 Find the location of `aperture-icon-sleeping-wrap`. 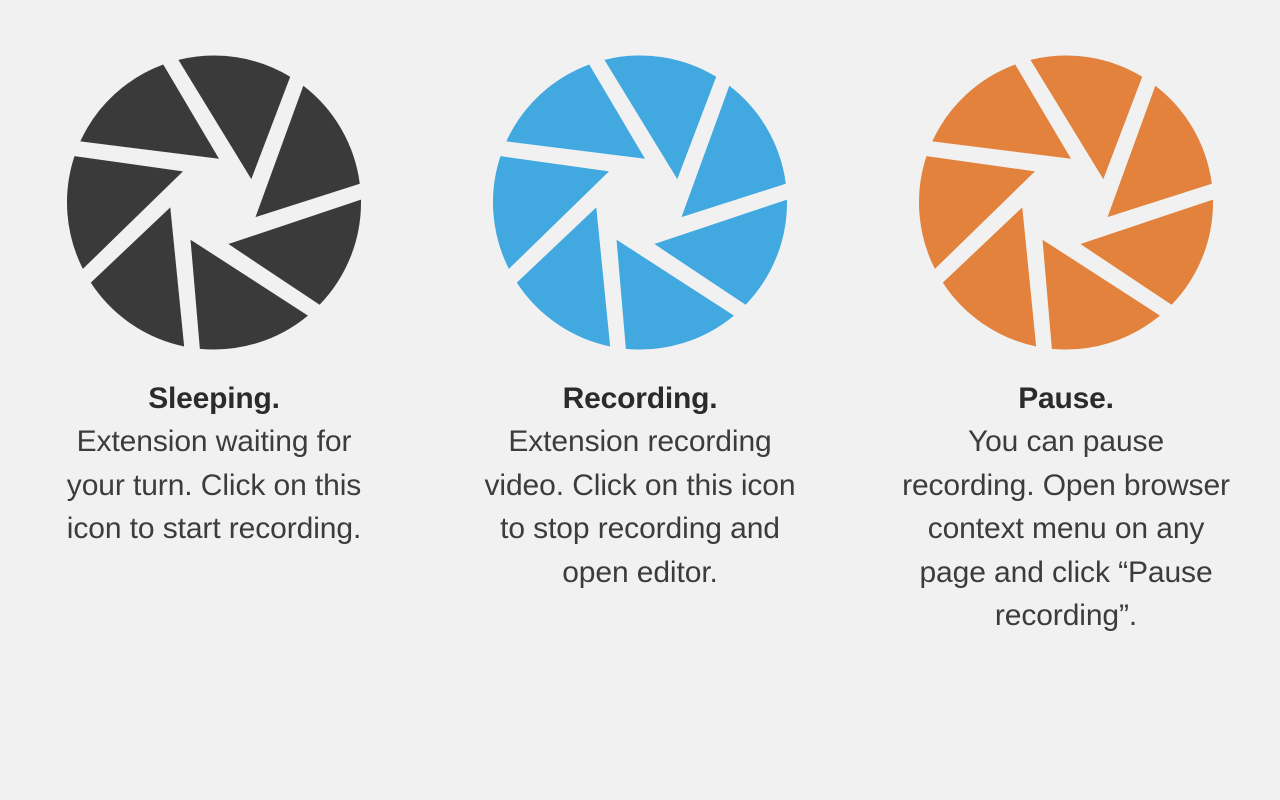

aperture-icon-sleeping-wrap is located at coordinates (214, 202).